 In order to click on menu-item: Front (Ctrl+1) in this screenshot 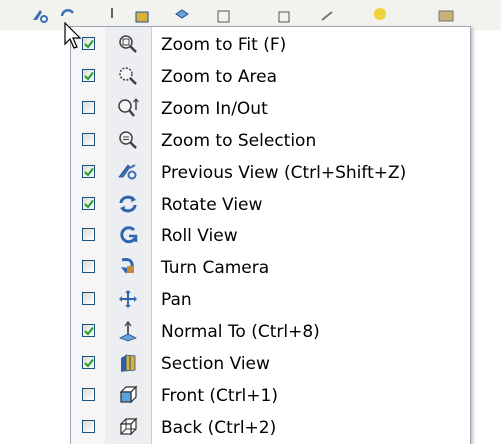, I will do `click(270, 396)`.